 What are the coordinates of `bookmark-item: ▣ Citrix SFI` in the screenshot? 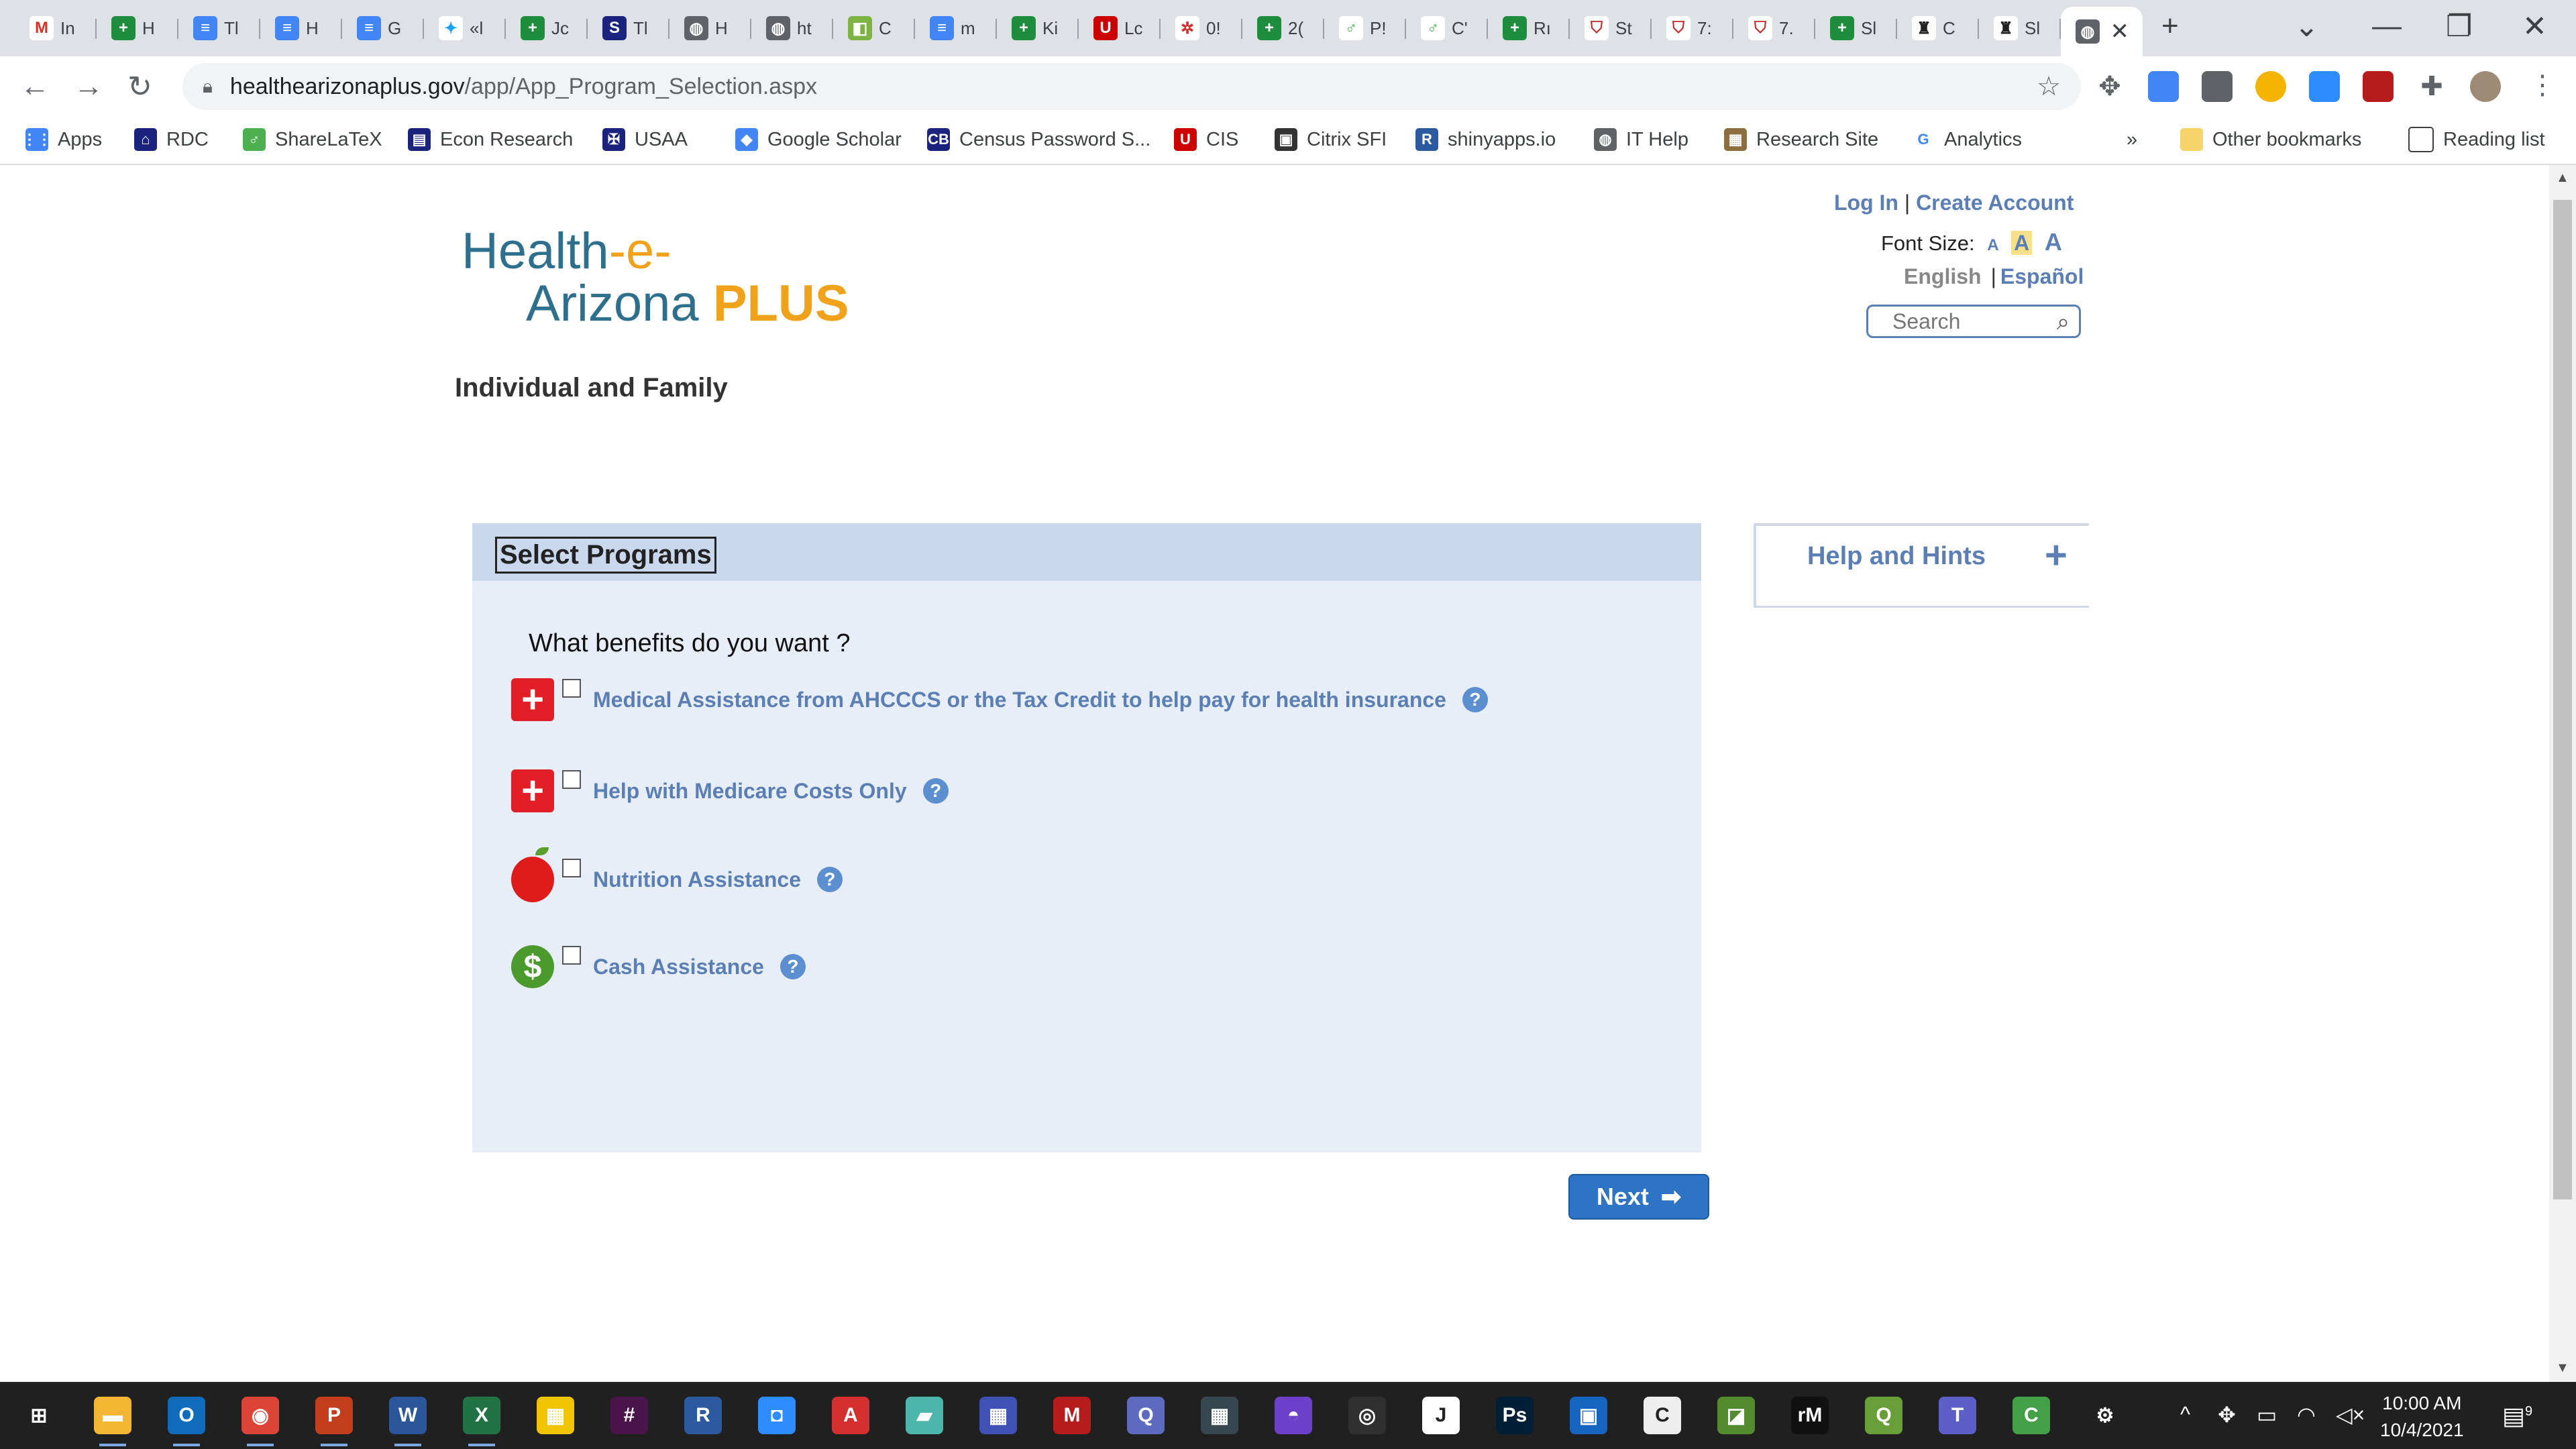 It's located at (1331, 139).